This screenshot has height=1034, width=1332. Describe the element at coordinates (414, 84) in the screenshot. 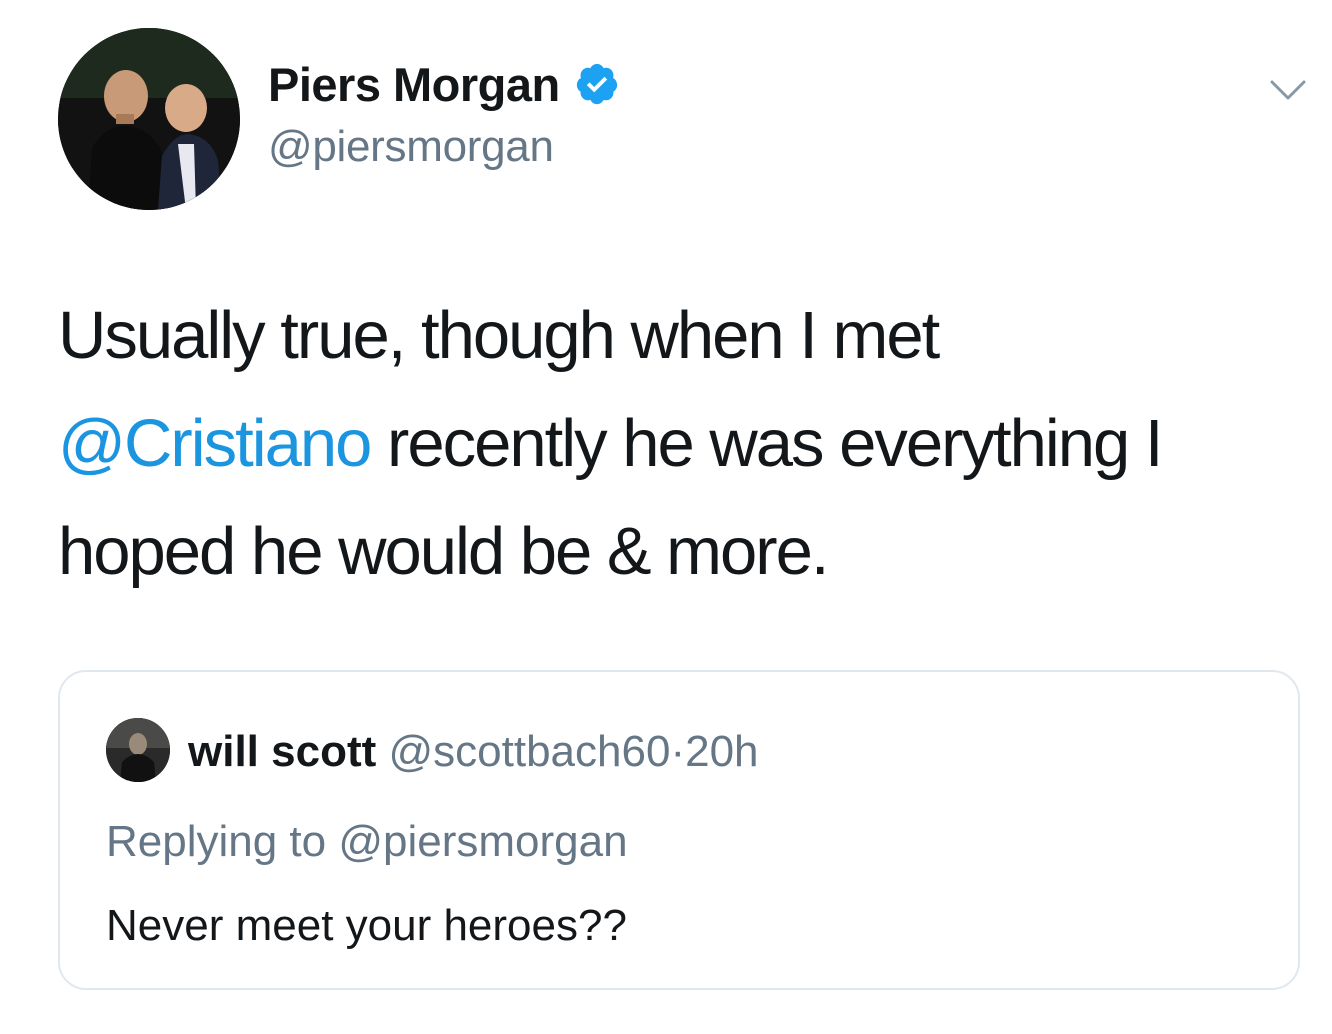

I see `author-name: Piers Morgan` at that location.